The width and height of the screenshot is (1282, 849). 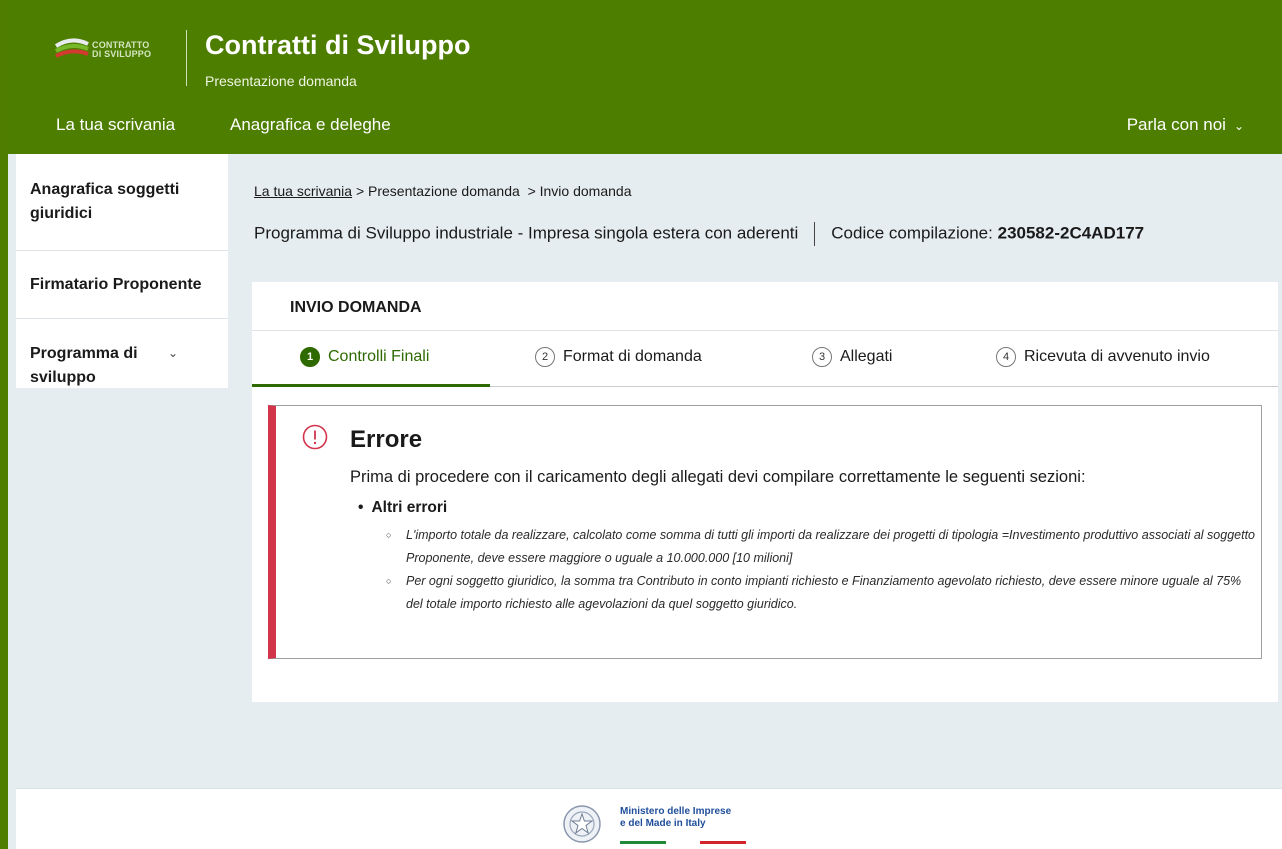 I want to click on app-title: Contratti di Sviluppo, so click(x=338, y=45).